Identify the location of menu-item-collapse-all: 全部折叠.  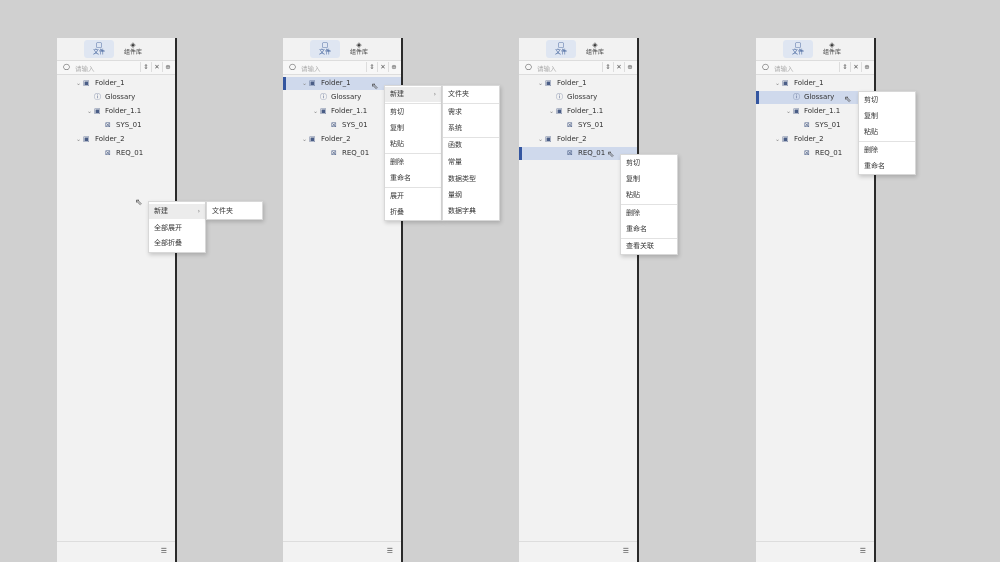
(177, 243).